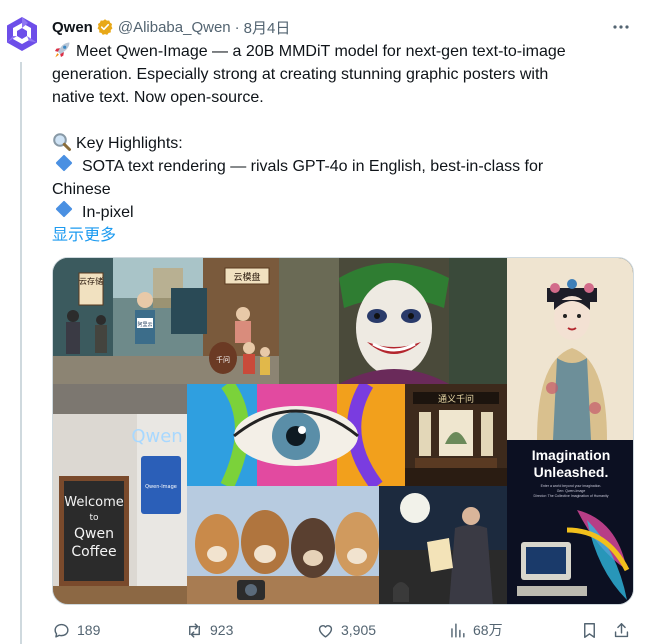  Describe the element at coordinates (246, 277) in the screenshot. I see `sign-right: 云模盘` at that location.